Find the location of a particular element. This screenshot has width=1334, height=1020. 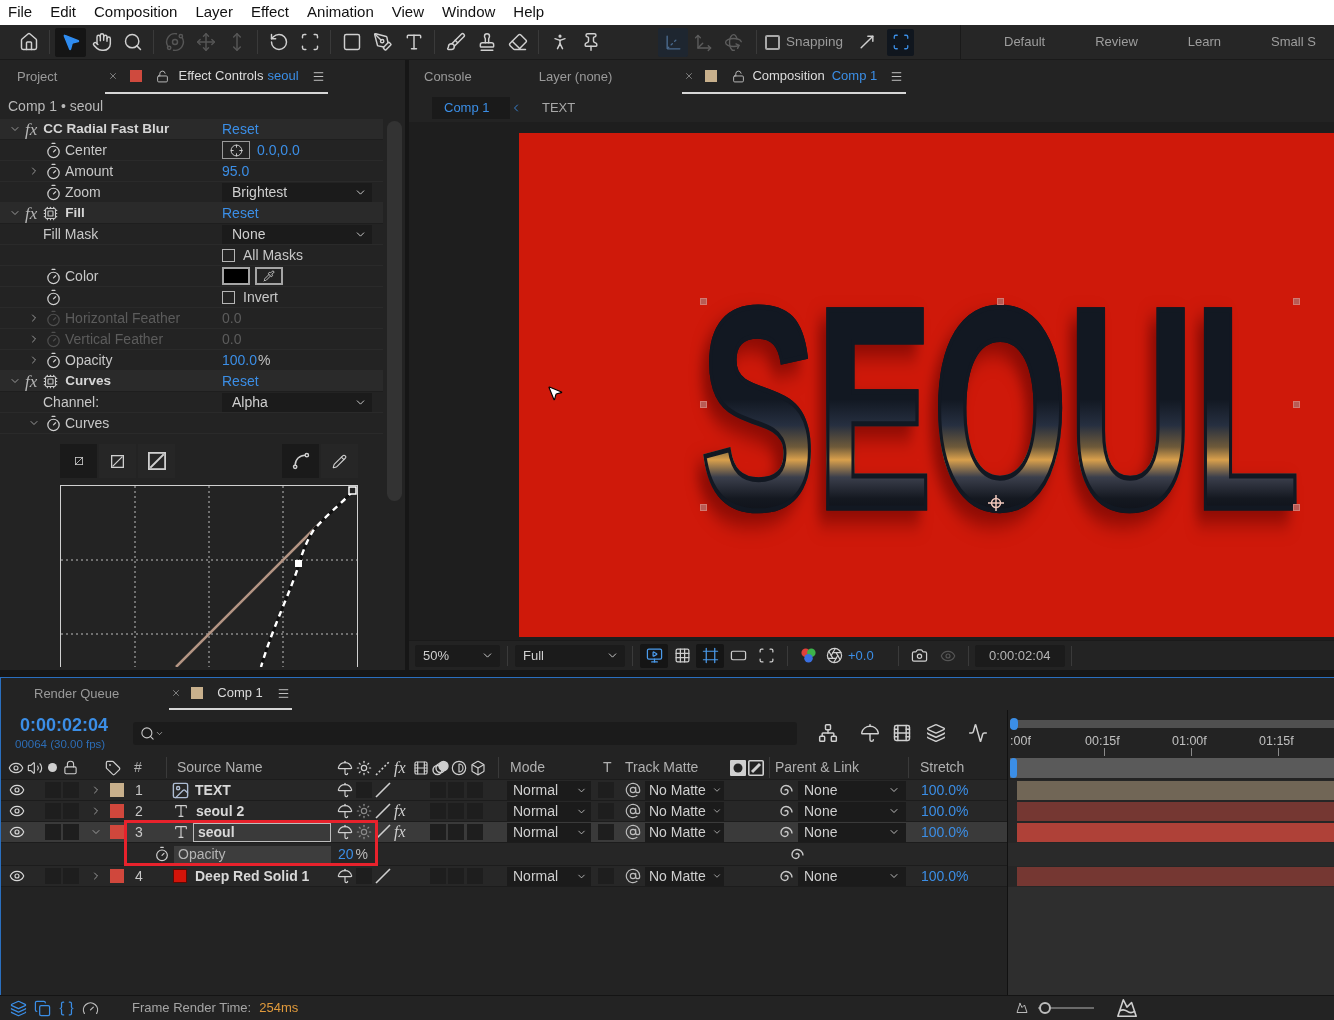

layer-row: 3 seoul fx Normal No Matte None 100.0% is located at coordinates (504, 832).